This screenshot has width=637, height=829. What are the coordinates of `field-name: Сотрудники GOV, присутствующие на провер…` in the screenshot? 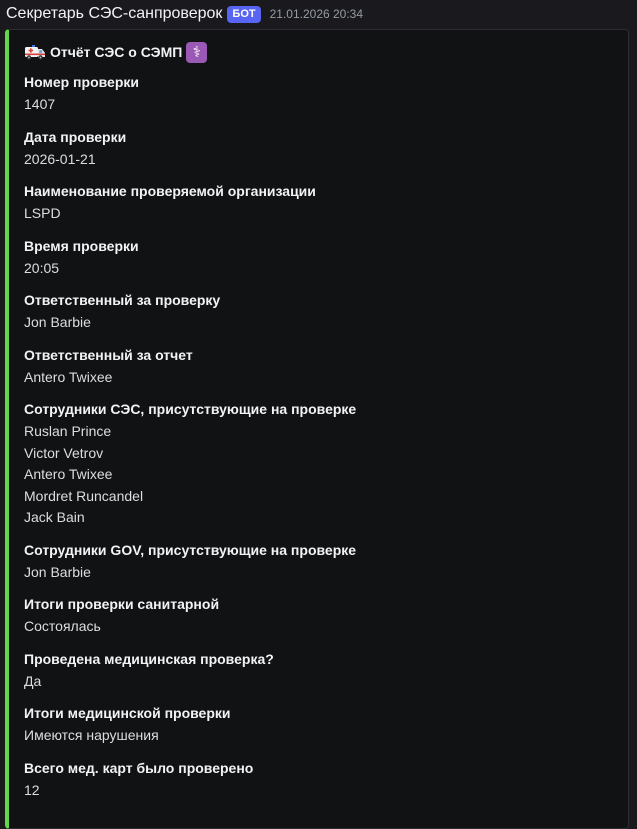 It's located at (190, 549).